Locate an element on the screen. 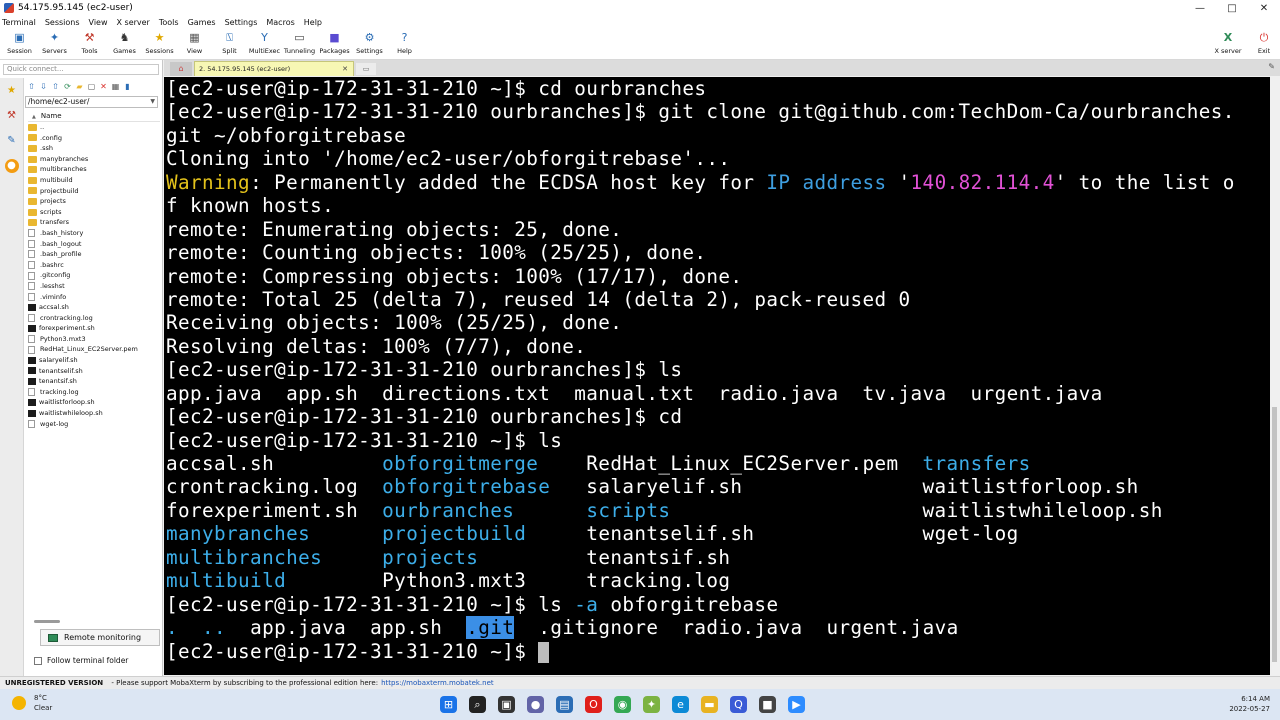 The width and height of the screenshot is (1280, 720). download-icon: ⇩ is located at coordinates (43, 86).